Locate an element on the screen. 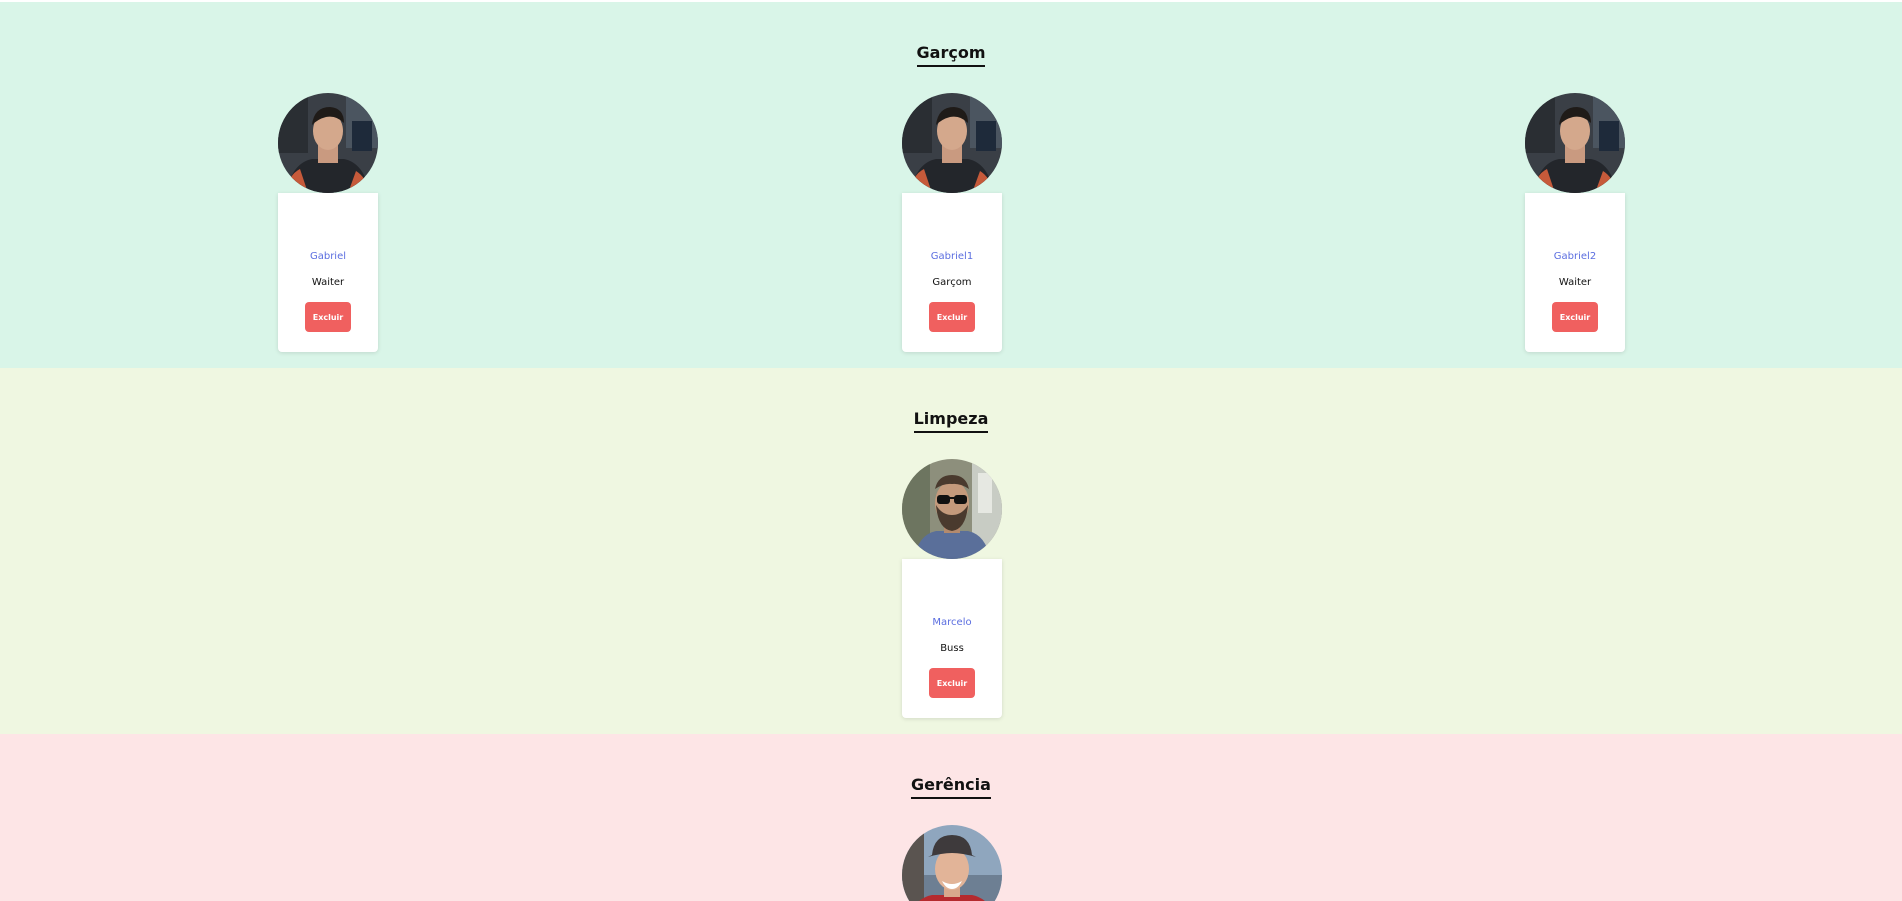 Image resolution: width=1902 pixels, height=901 pixels. employee-name: Marcelo is located at coordinates (952, 622).